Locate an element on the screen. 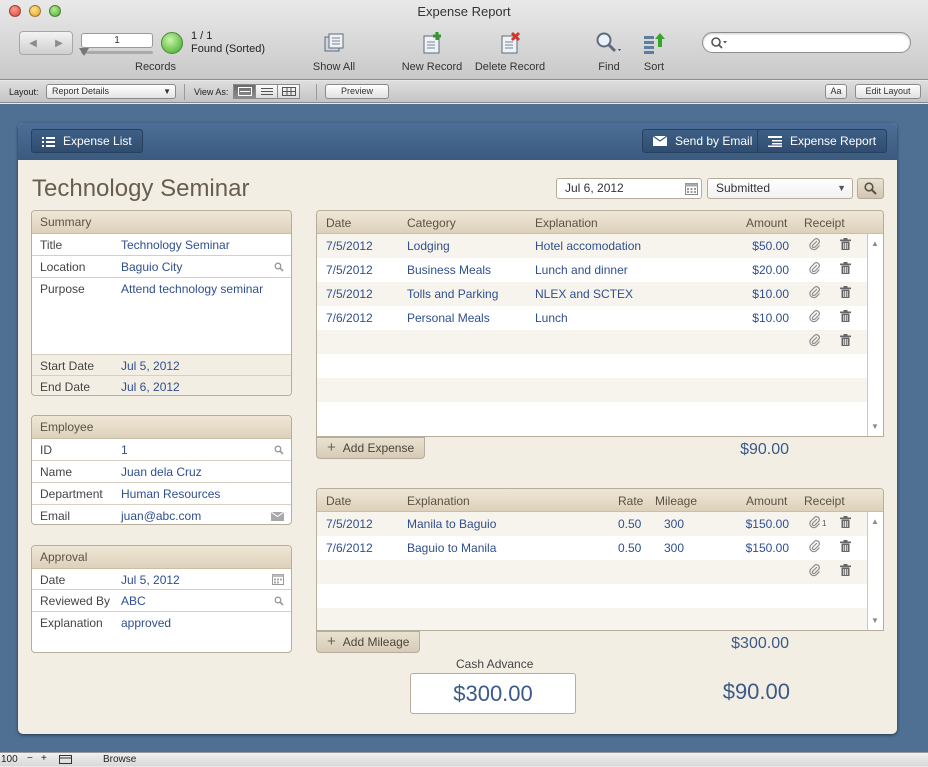 This screenshot has height=767, width=928. add-expense-button: + Add Expense is located at coordinates (371, 448).